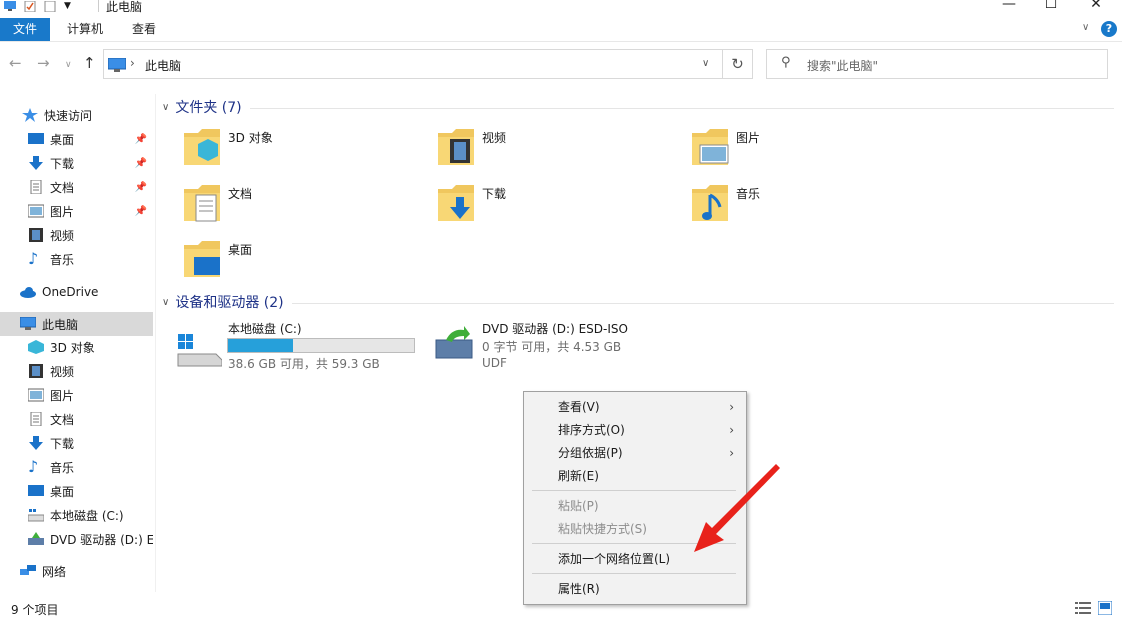 This screenshot has width=1122, height=621. What do you see at coordinates (28, 292) in the screenshot?
I see `cloud-icon` at bounding box center [28, 292].